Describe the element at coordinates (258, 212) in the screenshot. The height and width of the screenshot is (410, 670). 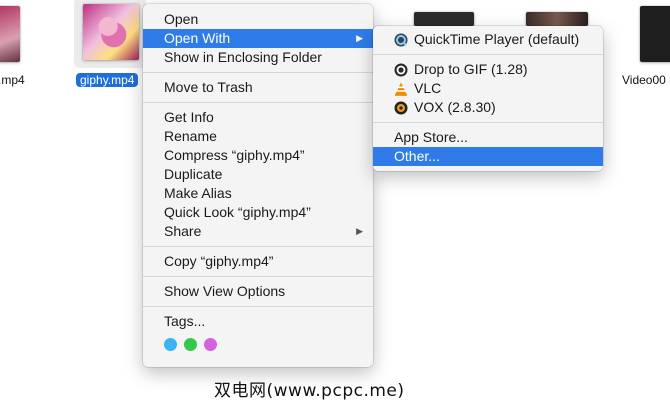
I see `menu-item-quick-look: Quick Look “giphy.mp4”` at that location.